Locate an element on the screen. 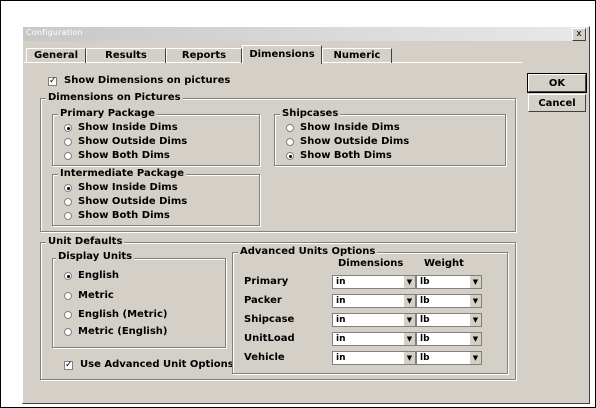 This screenshot has height=408, width=596. units-english-radio is located at coordinates (68, 276).